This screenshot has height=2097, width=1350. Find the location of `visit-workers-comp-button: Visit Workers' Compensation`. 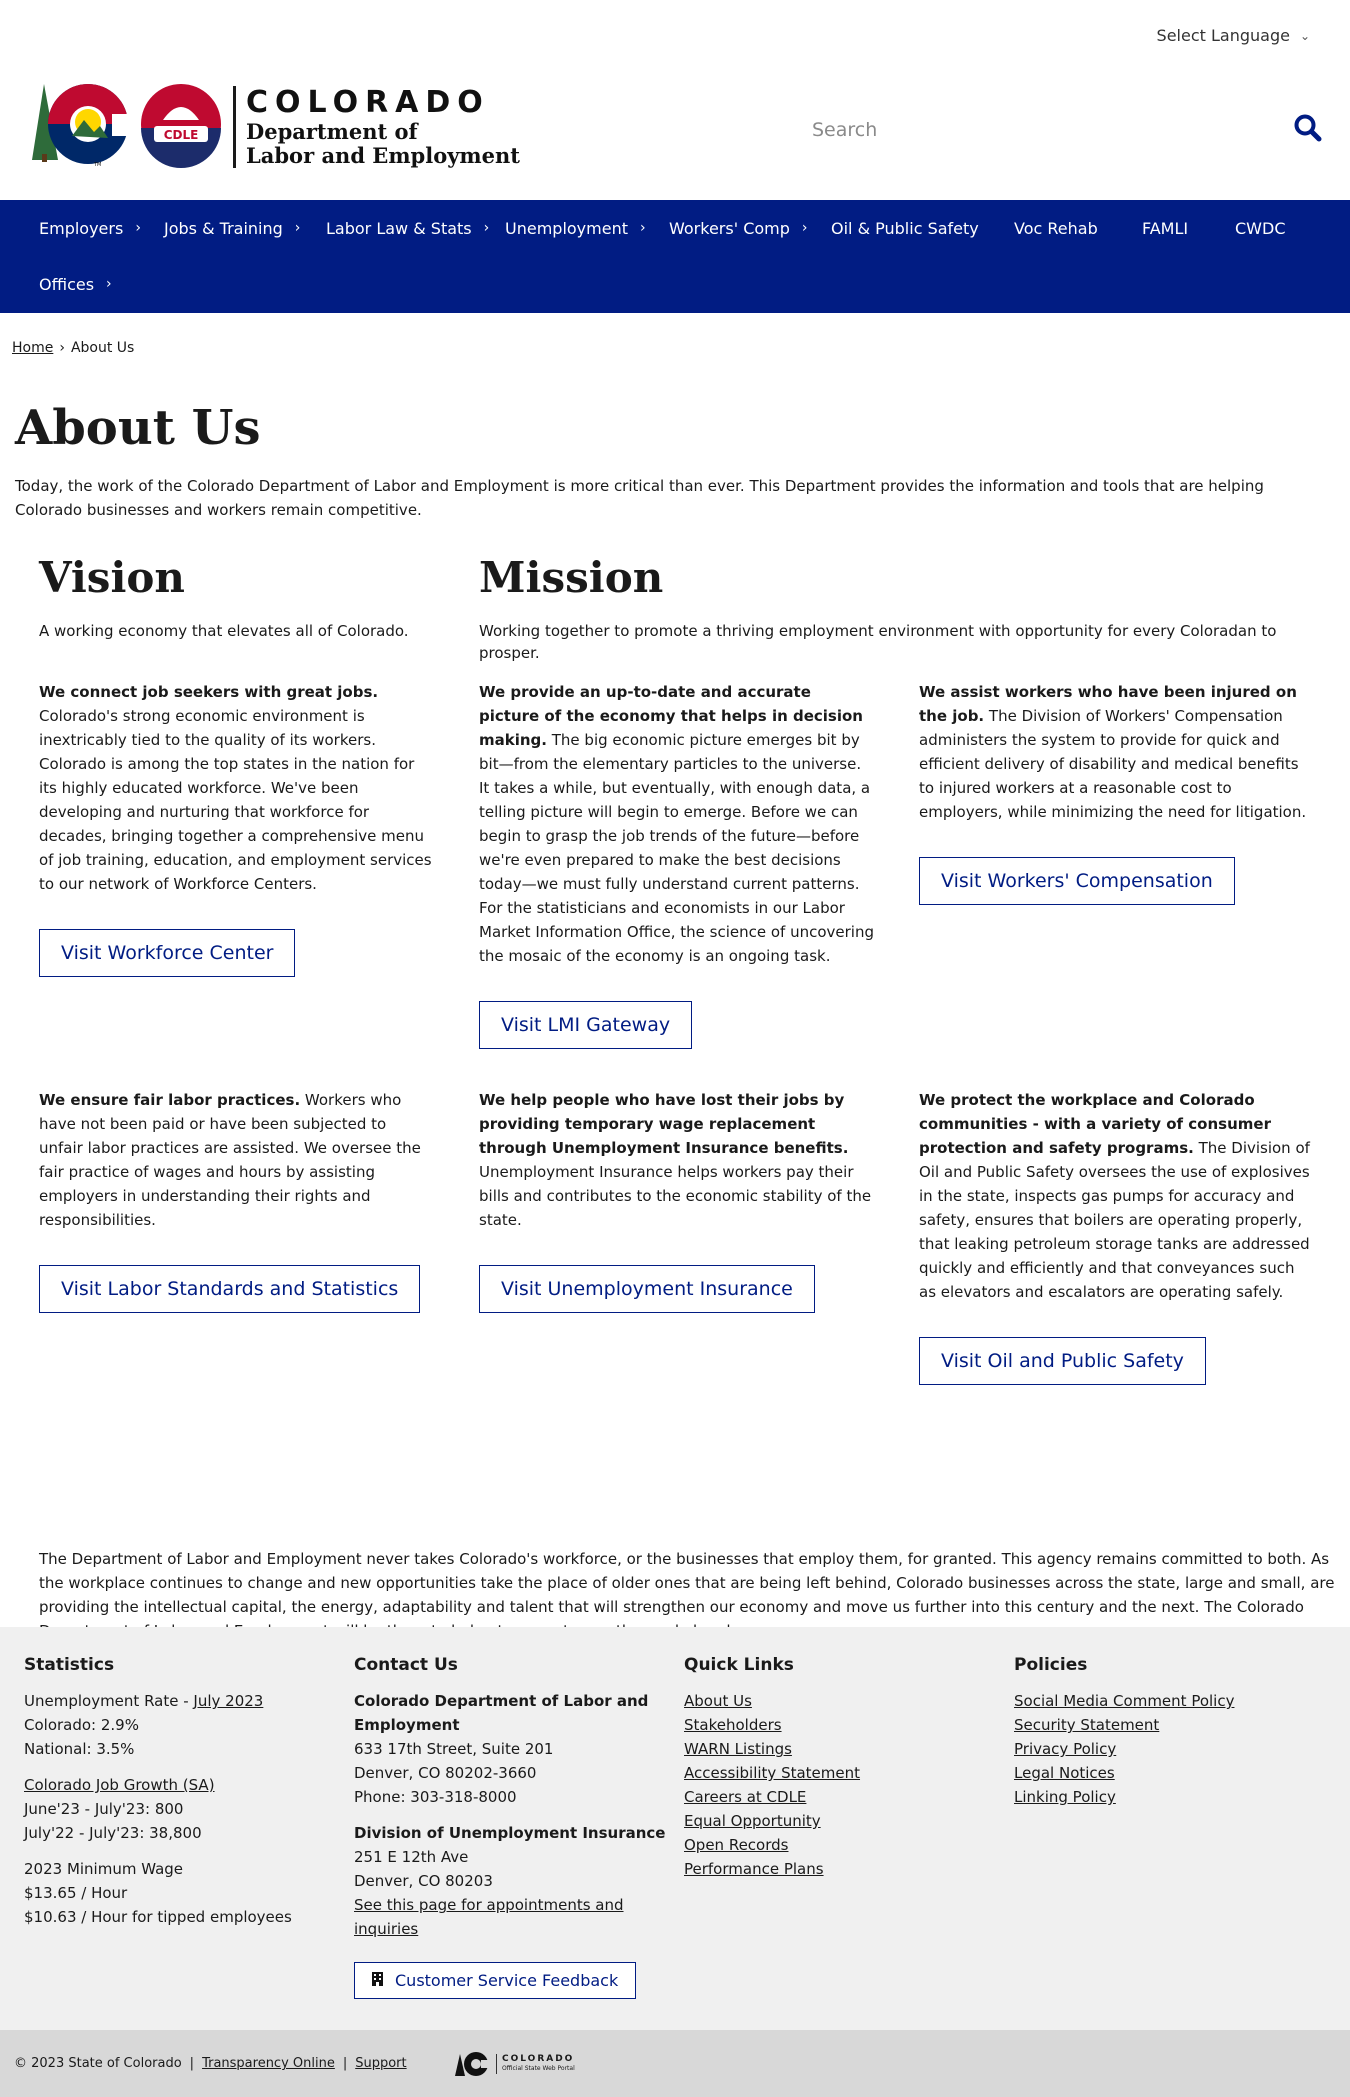

visit-workers-comp-button: Visit Workers' Compensation is located at coordinates (1077, 881).